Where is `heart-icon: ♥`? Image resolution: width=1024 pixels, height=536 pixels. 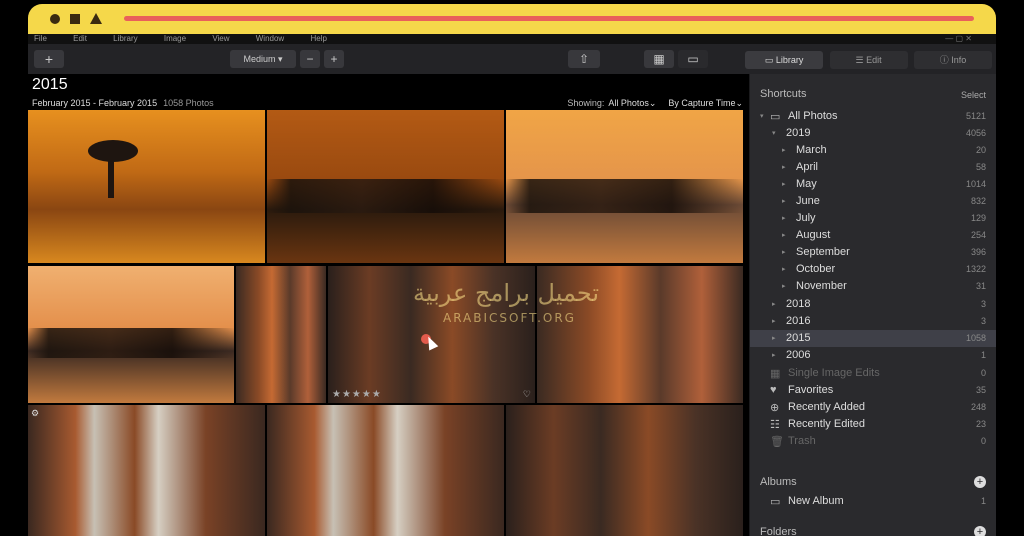
heart-icon: ♥ is located at coordinates (773, 390).